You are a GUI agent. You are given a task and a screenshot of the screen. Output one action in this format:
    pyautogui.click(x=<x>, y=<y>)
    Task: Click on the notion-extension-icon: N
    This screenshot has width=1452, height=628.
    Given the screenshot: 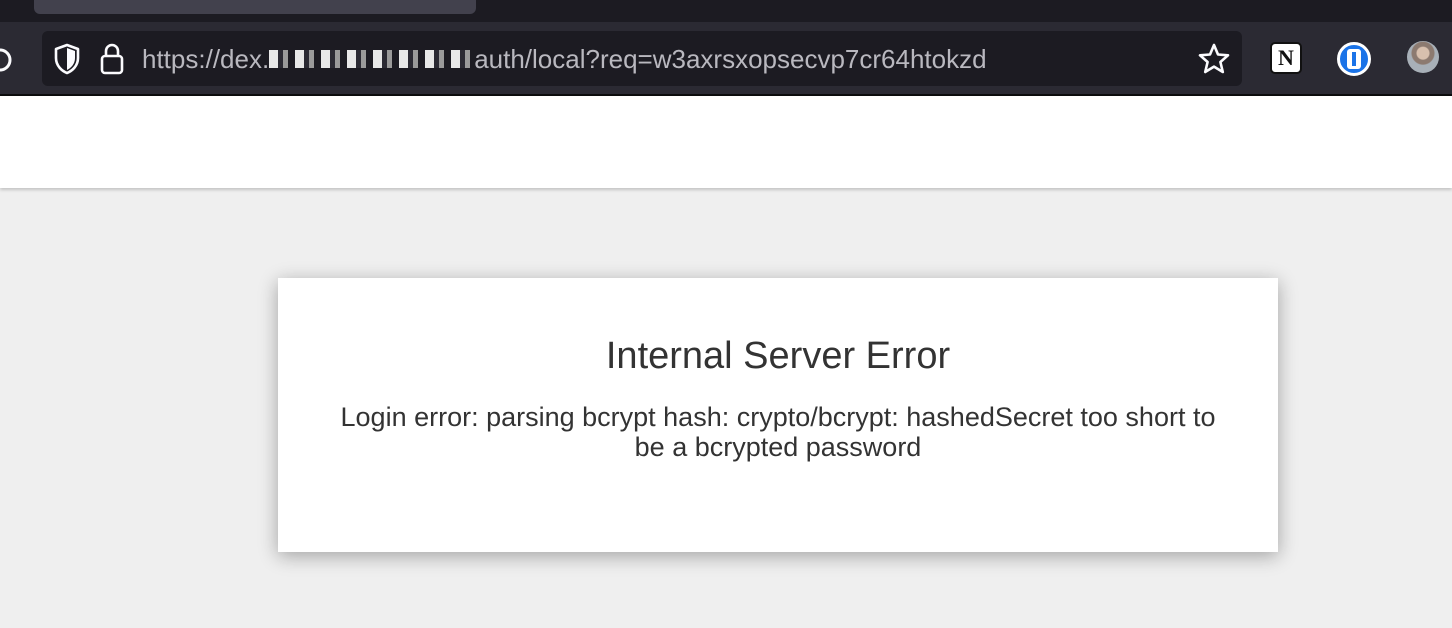 What is the action you would take?
    pyautogui.click(x=1286, y=58)
    